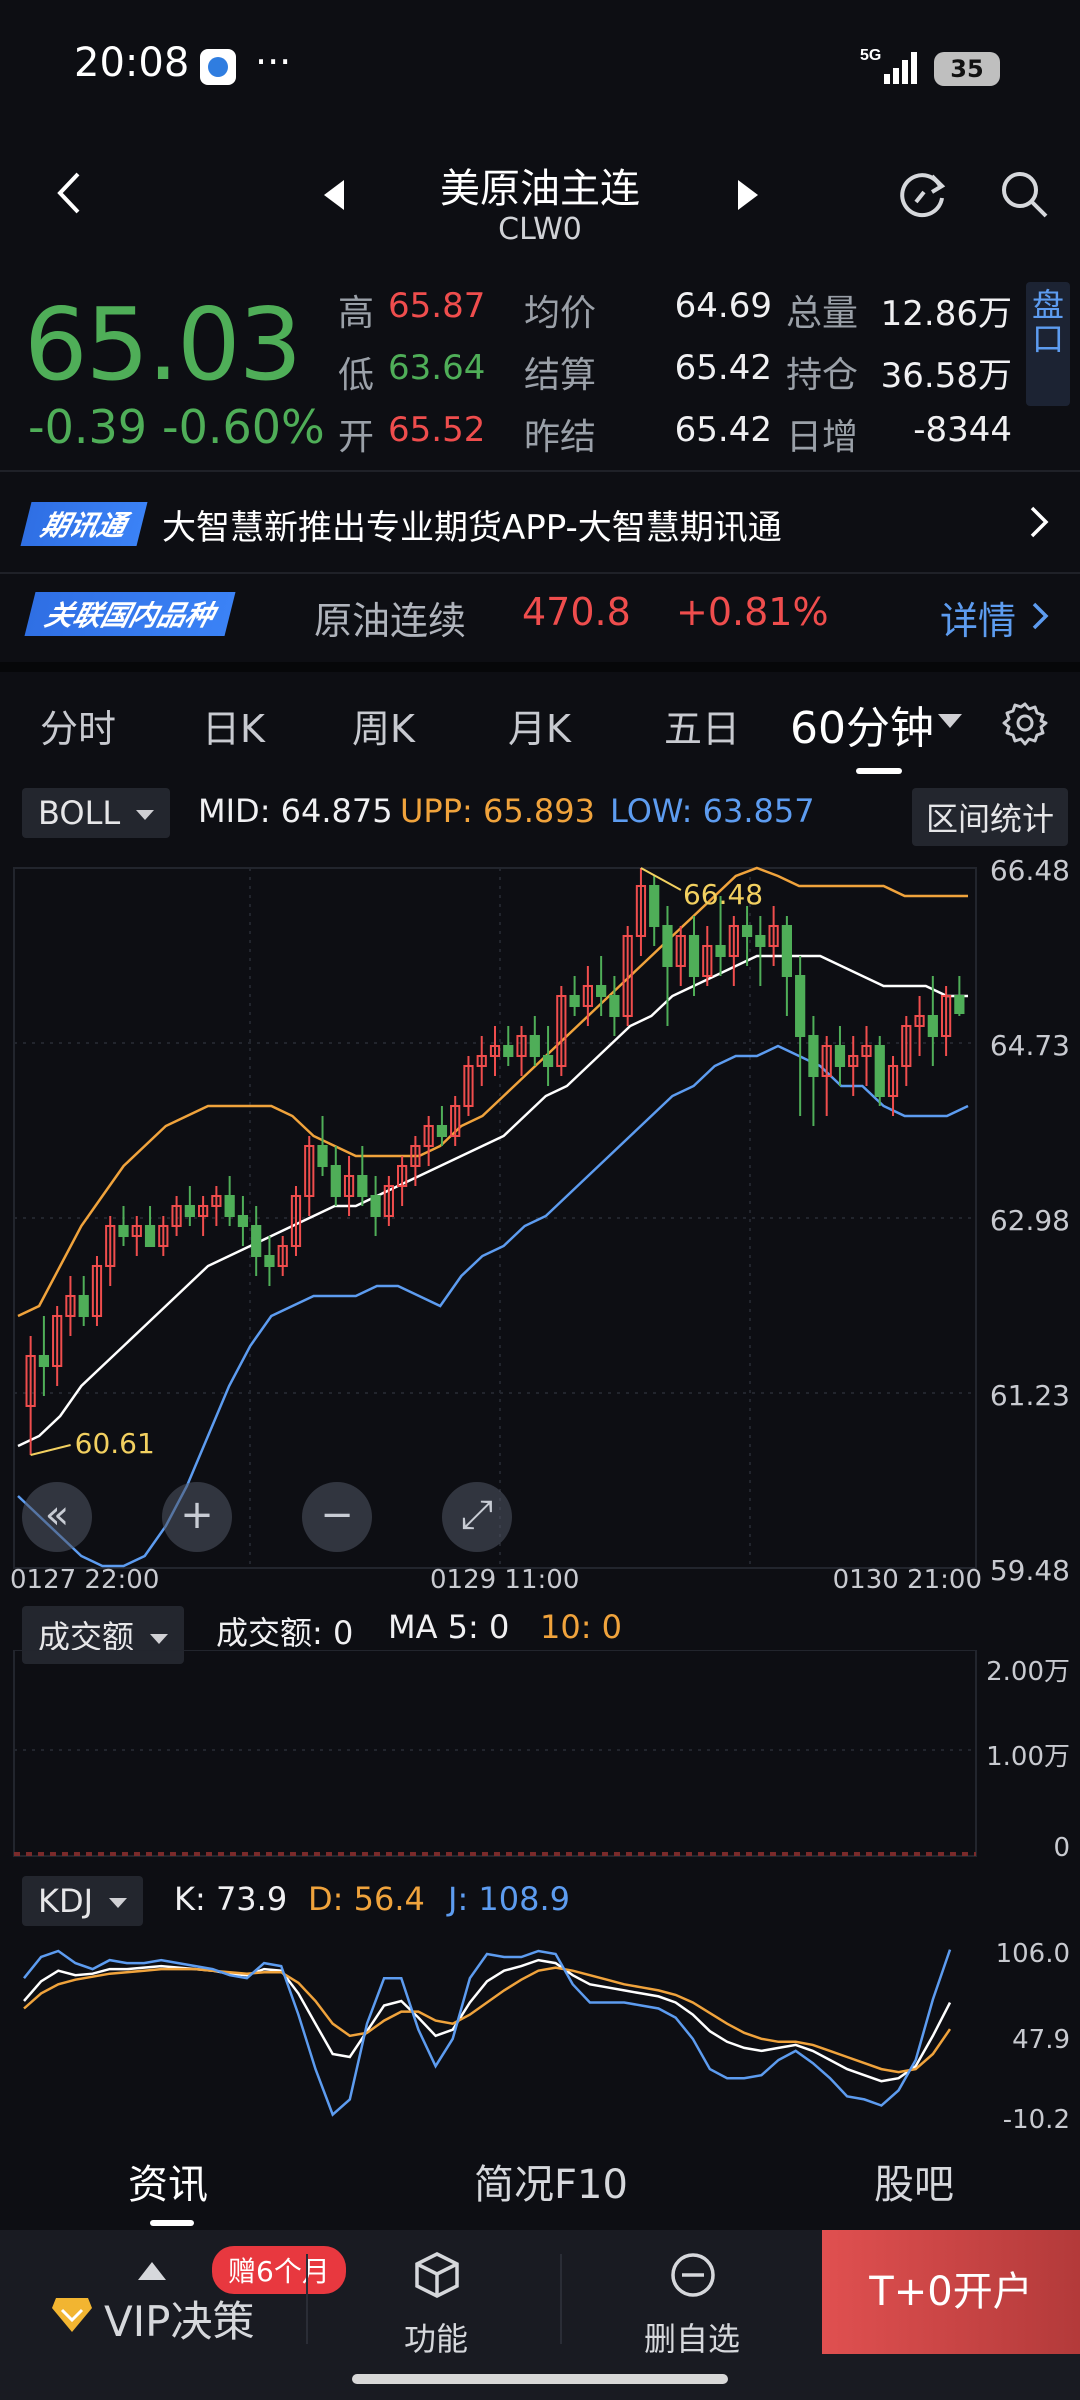  I want to click on x-tick-label: 0130 21:00, so click(907, 1580).